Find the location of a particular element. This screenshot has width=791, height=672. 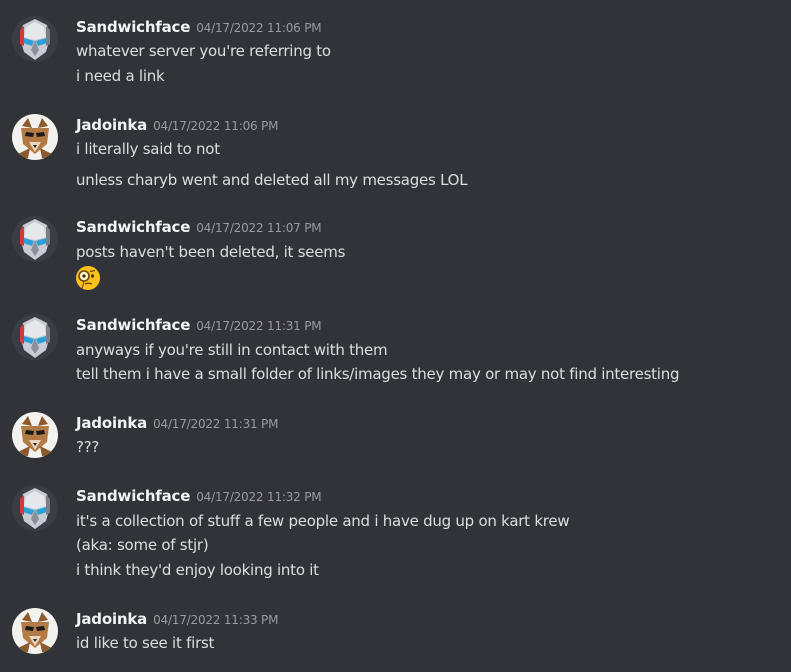

face-with-monocle-emoji-icon is located at coordinates (88, 278).